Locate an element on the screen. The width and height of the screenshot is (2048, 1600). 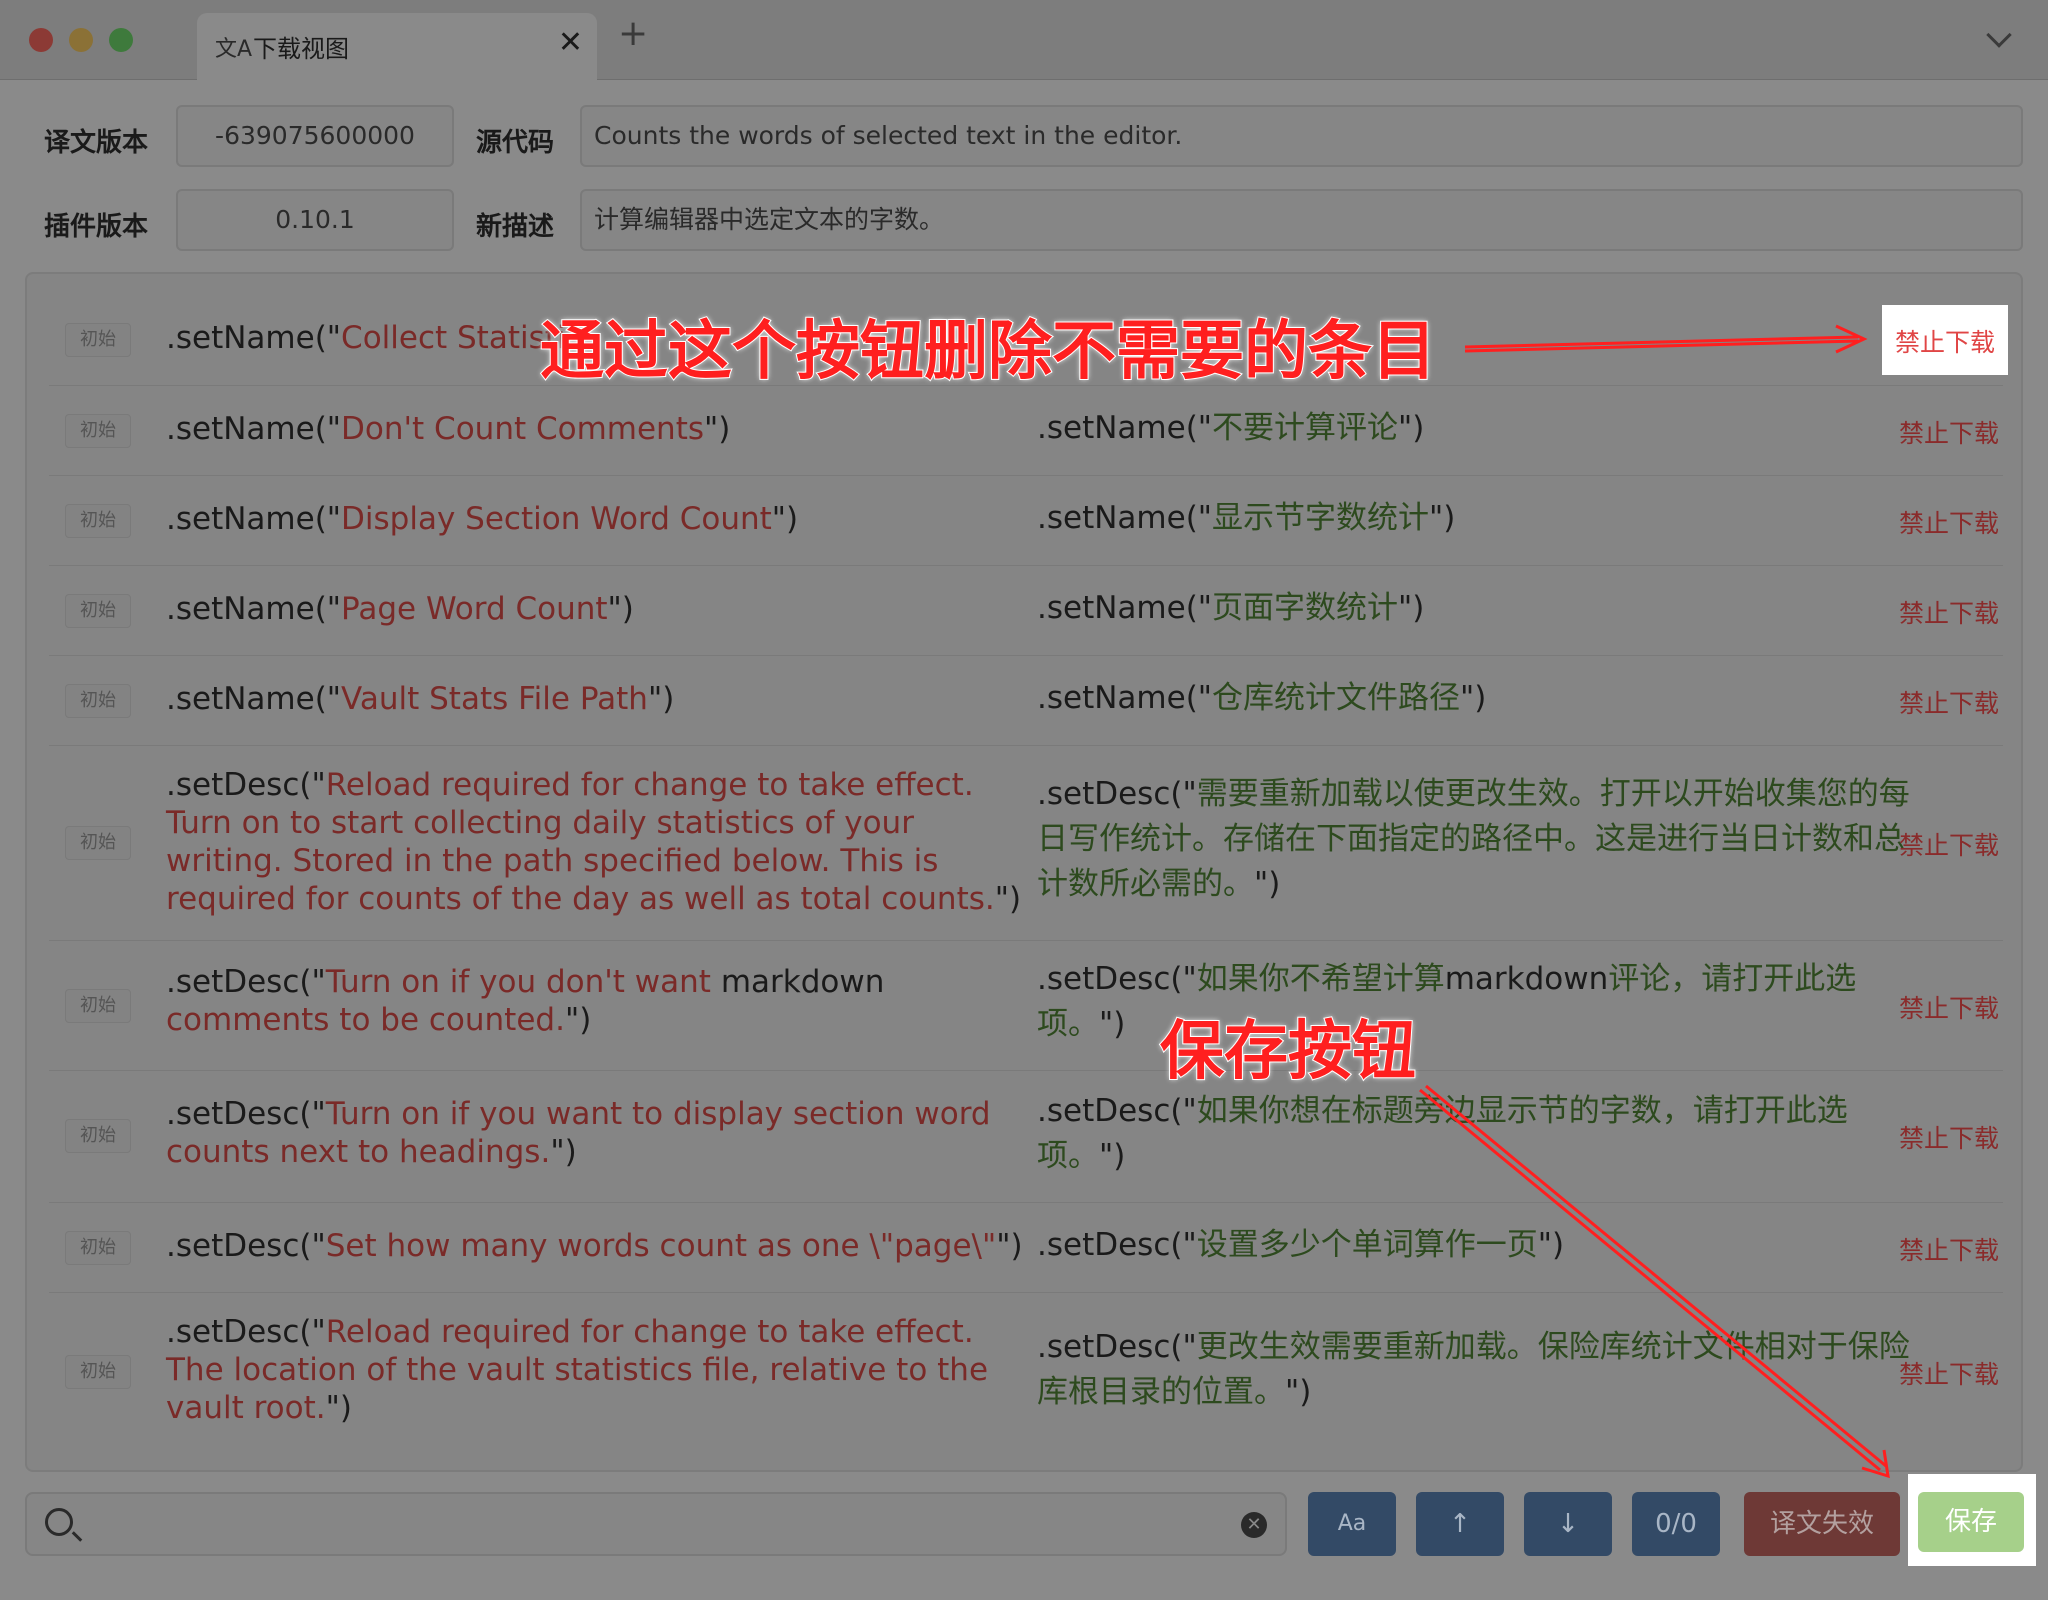
ban-download-button-highlighted: 禁止下载 is located at coordinates (1945, 340).